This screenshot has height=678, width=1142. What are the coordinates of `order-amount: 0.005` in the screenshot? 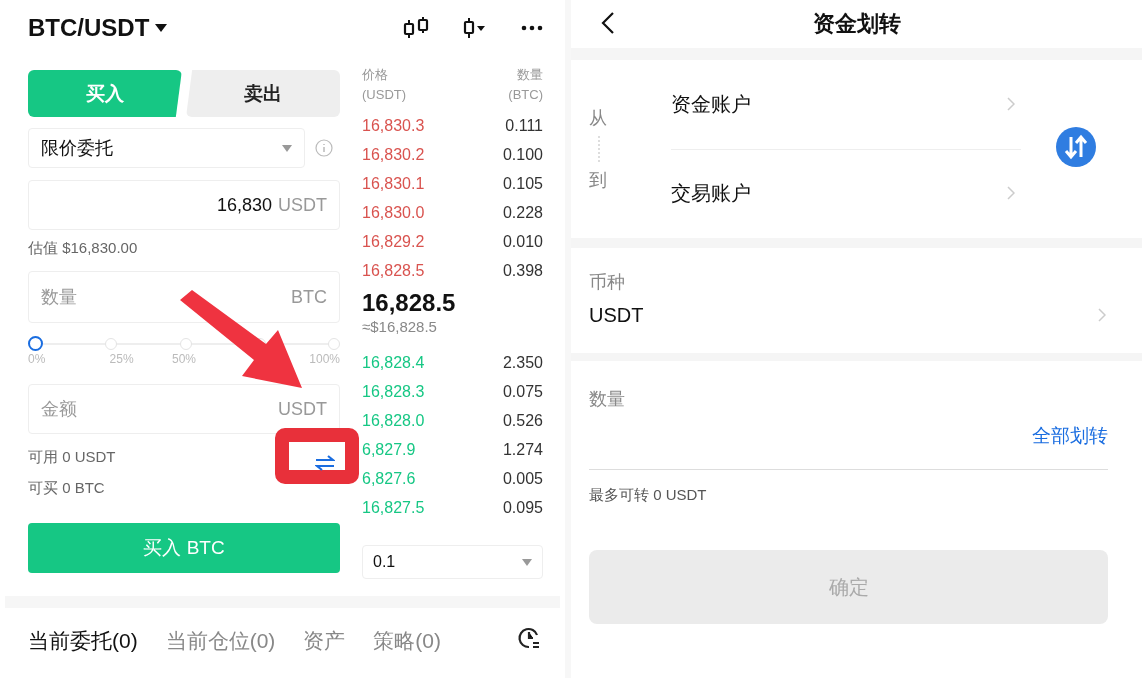 It's located at (522, 478).